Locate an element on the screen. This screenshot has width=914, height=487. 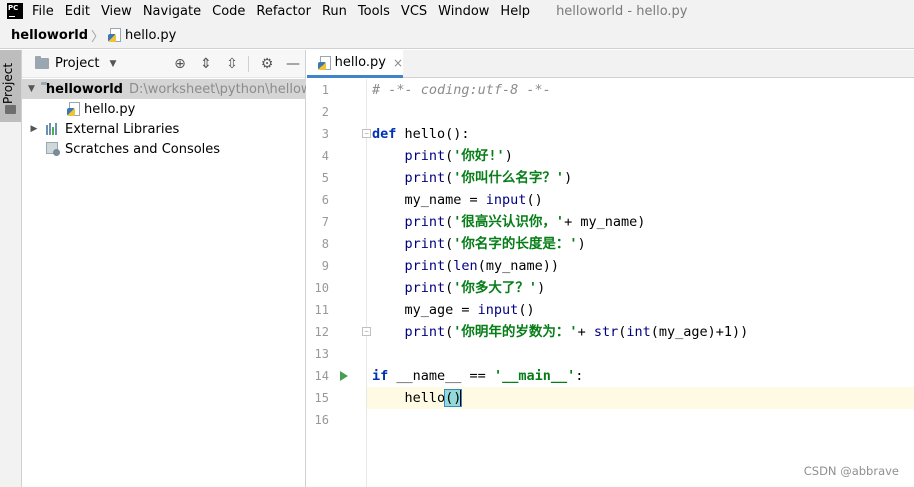
breadcrumb-file: hello.py is located at coordinates (142, 35).